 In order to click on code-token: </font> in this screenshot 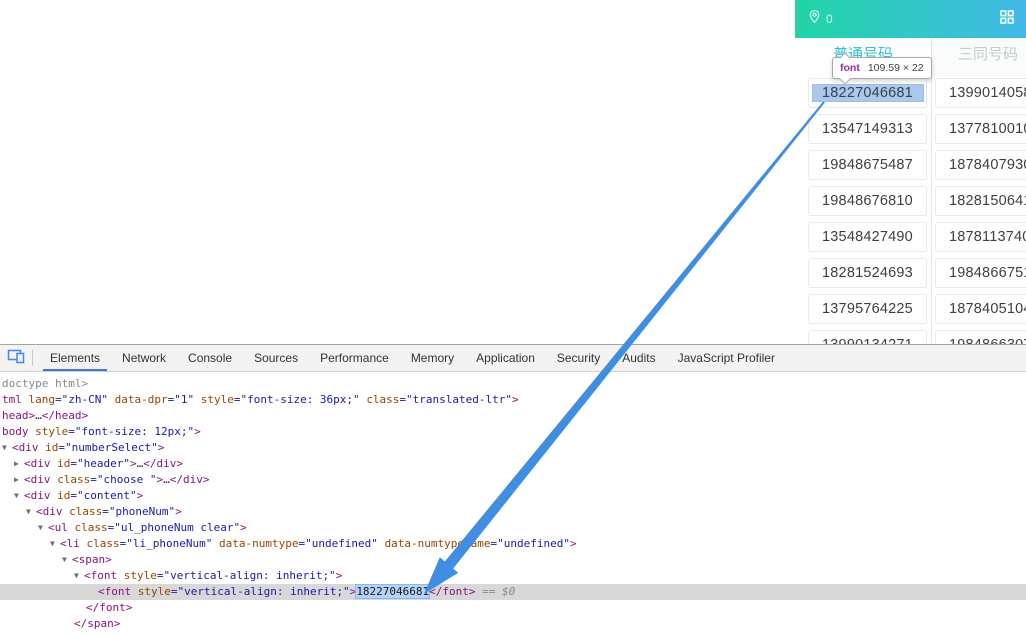, I will do `click(109, 607)`.